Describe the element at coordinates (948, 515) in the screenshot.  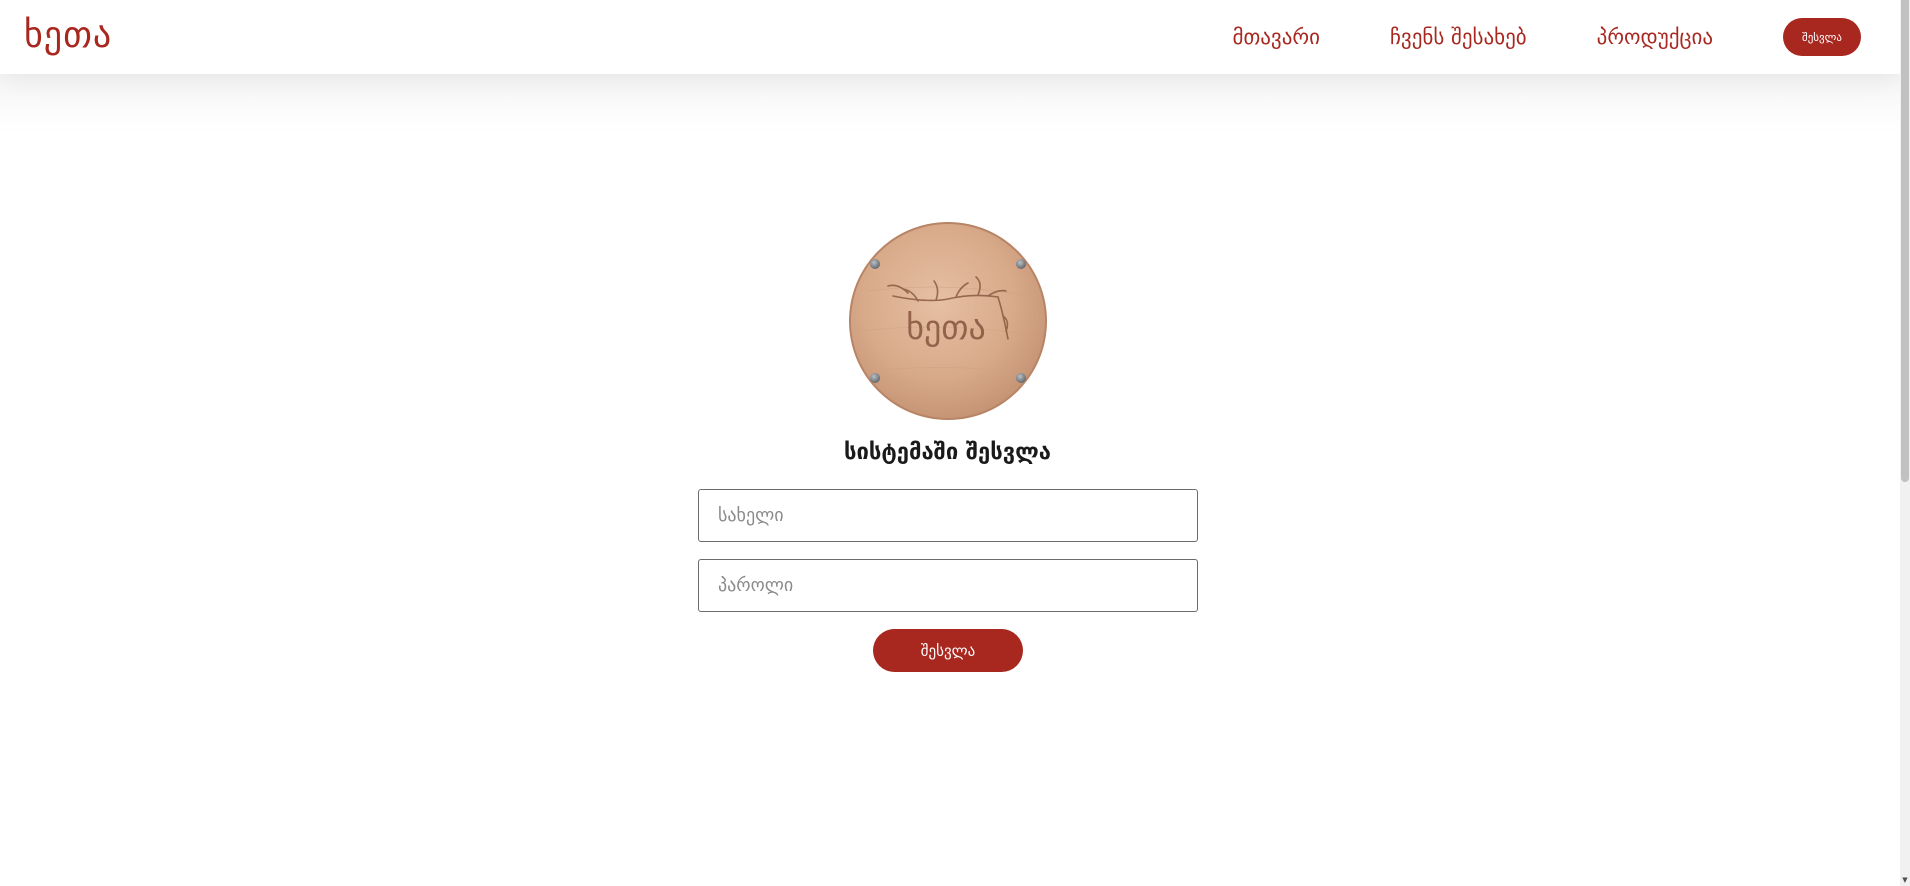
I see `username-input` at that location.